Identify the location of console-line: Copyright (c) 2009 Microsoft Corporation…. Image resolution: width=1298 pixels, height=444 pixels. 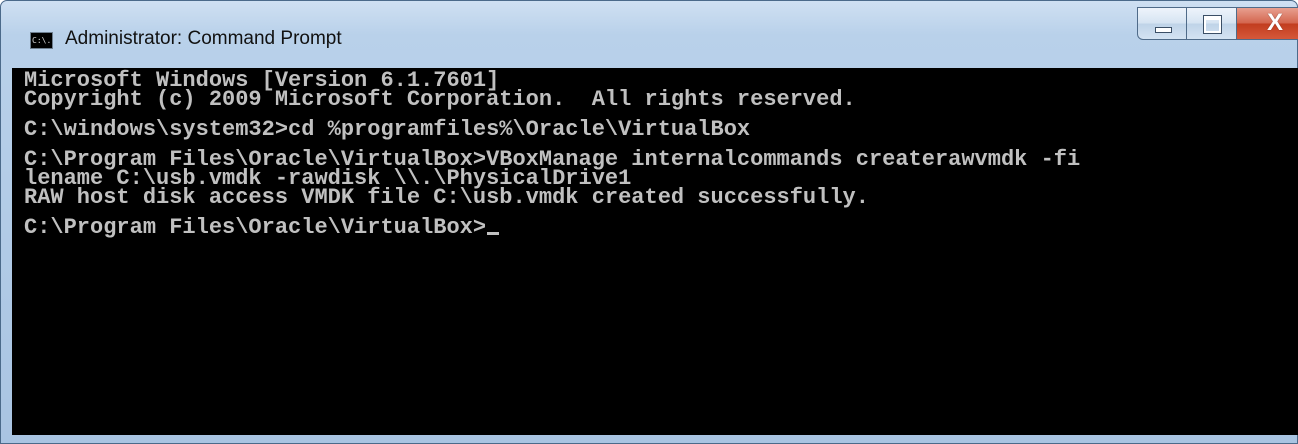
(440, 99).